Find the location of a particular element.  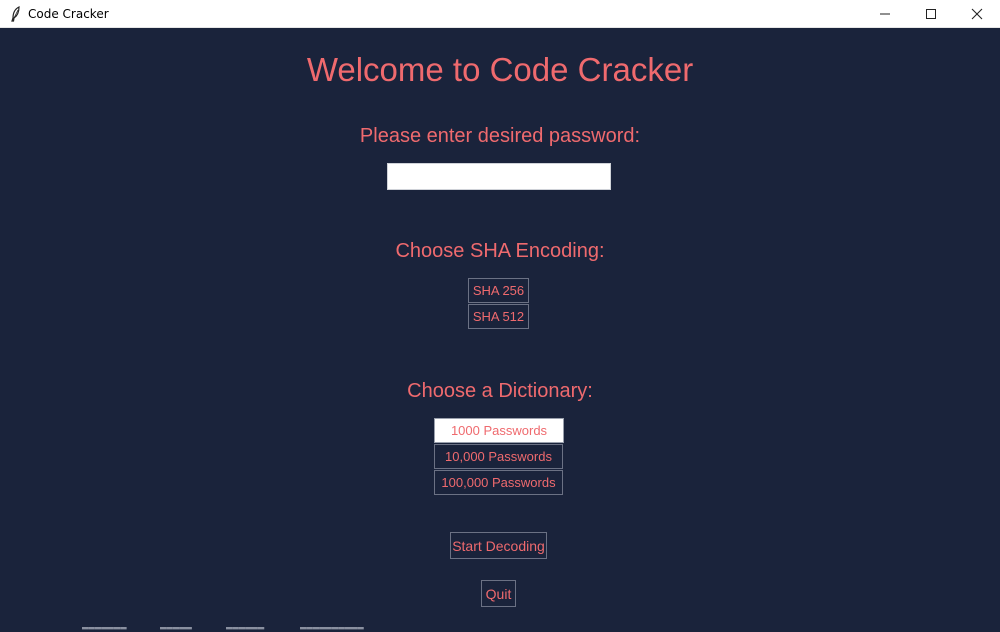

maximize-button is located at coordinates (931, 14).